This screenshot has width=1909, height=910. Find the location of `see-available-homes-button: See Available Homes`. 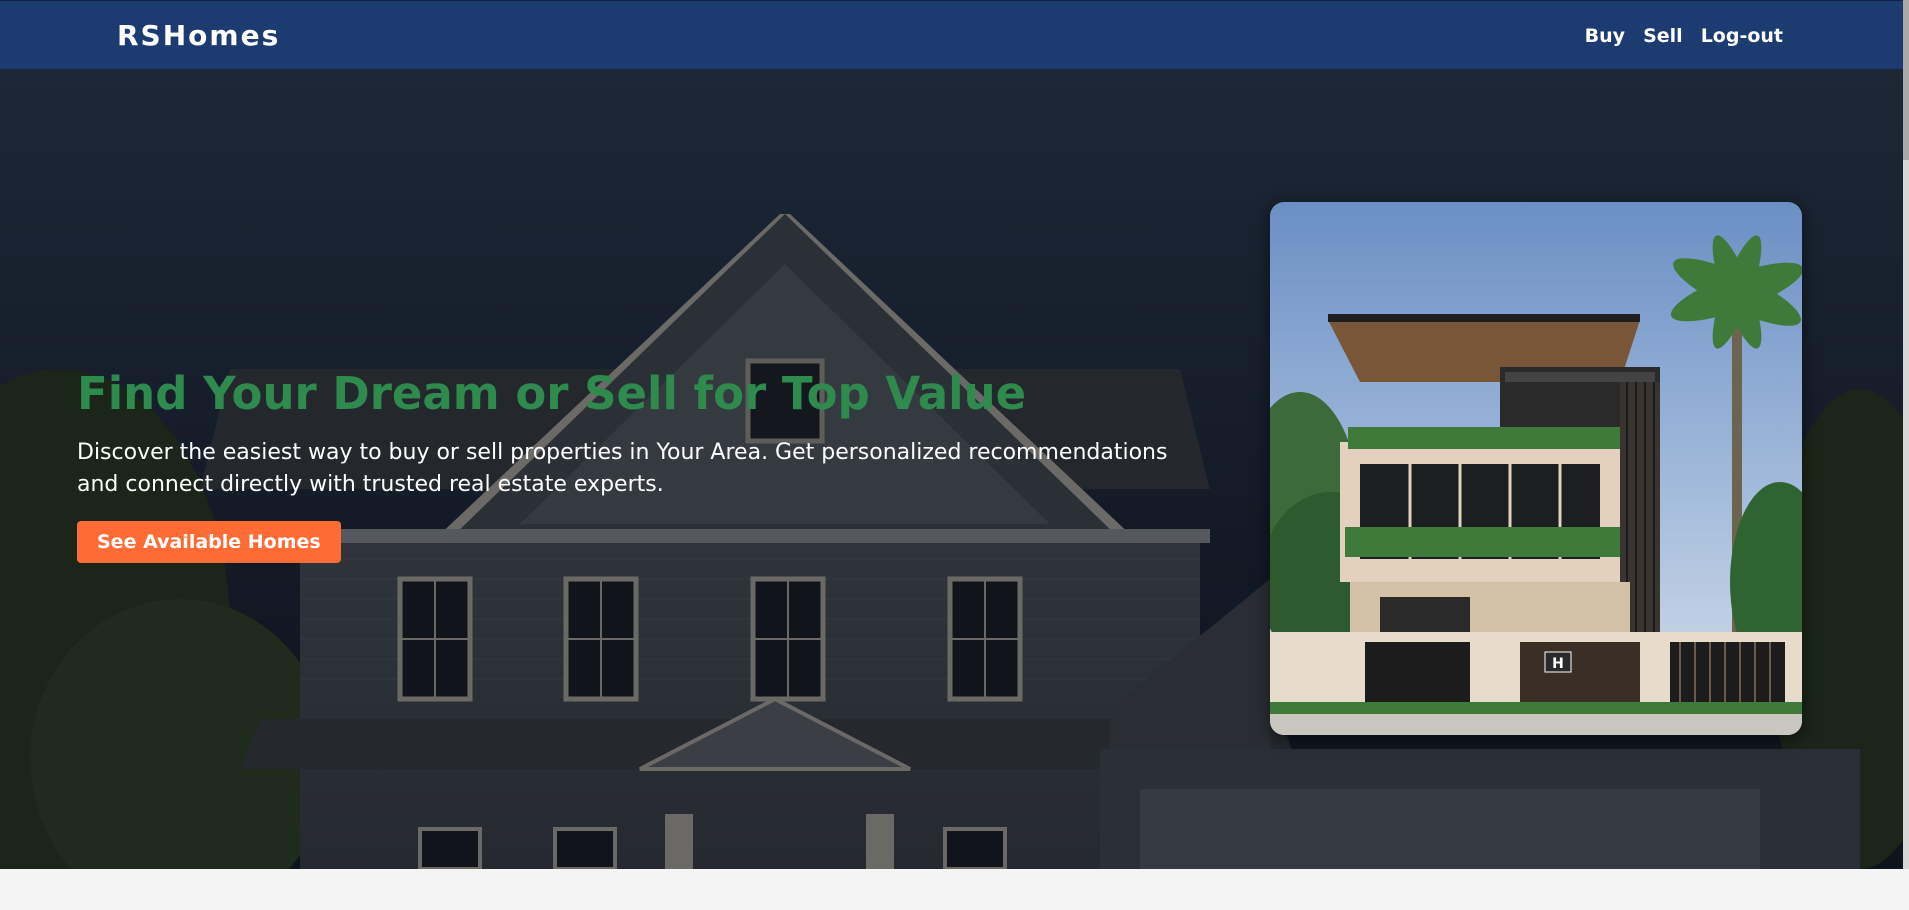

see-available-homes-button: See Available Homes is located at coordinates (209, 541).